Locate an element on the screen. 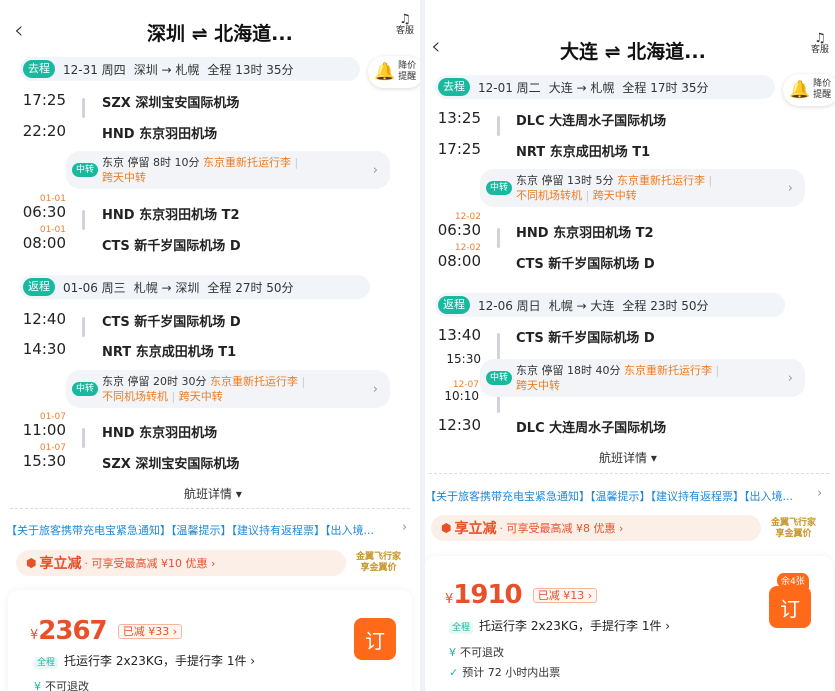 The width and height of the screenshot is (835, 691). outbound-date: 12-31 周四 is located at coordinates (94, 69).